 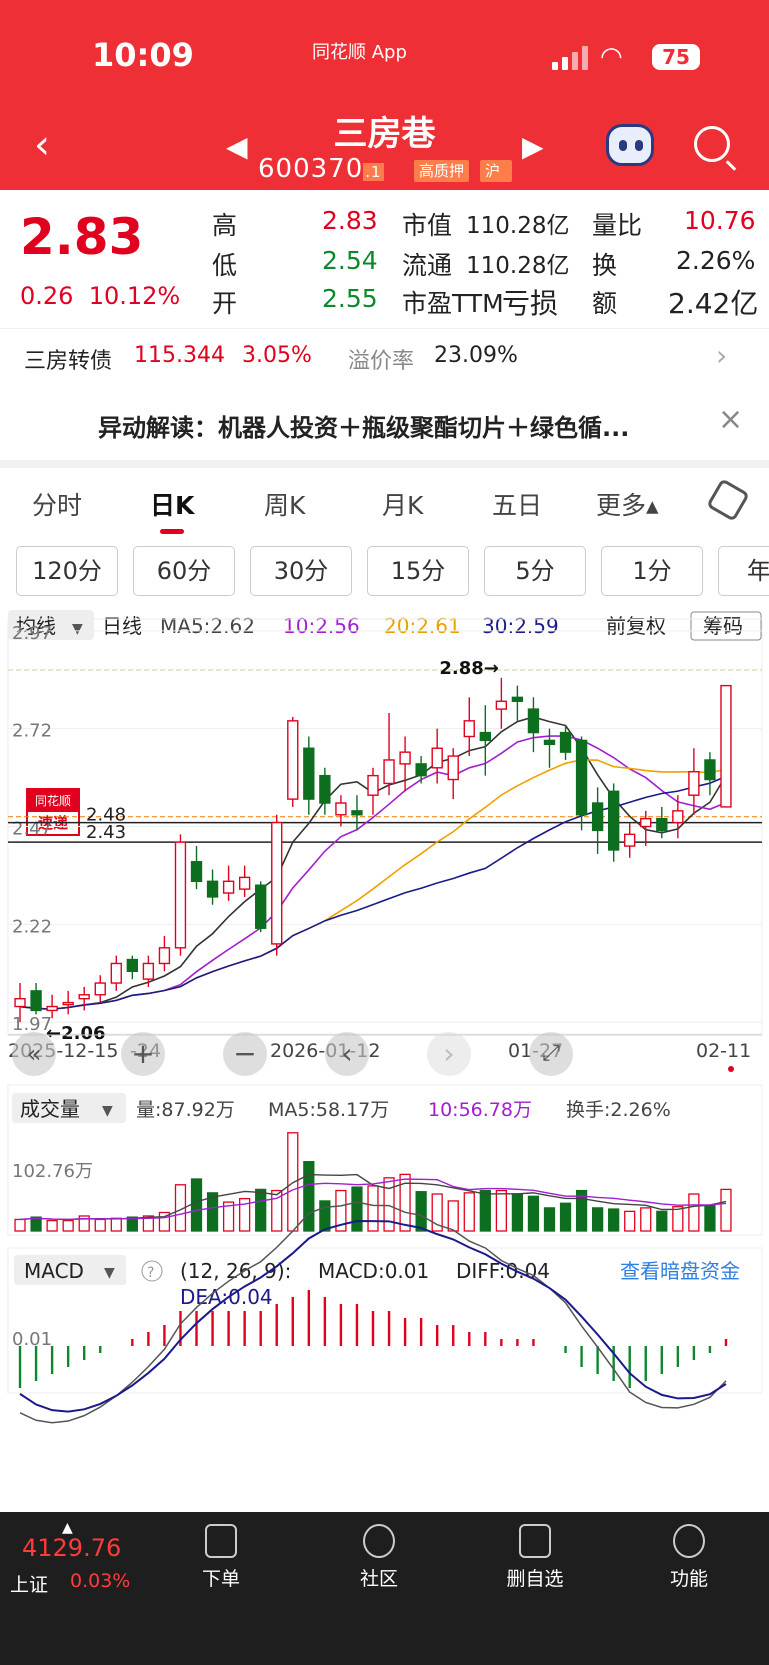 What do you see at coordinates (207, 626) in the screenshot?
I see `ma5-value: MA5:2.62` at bounding box center [207, 626].